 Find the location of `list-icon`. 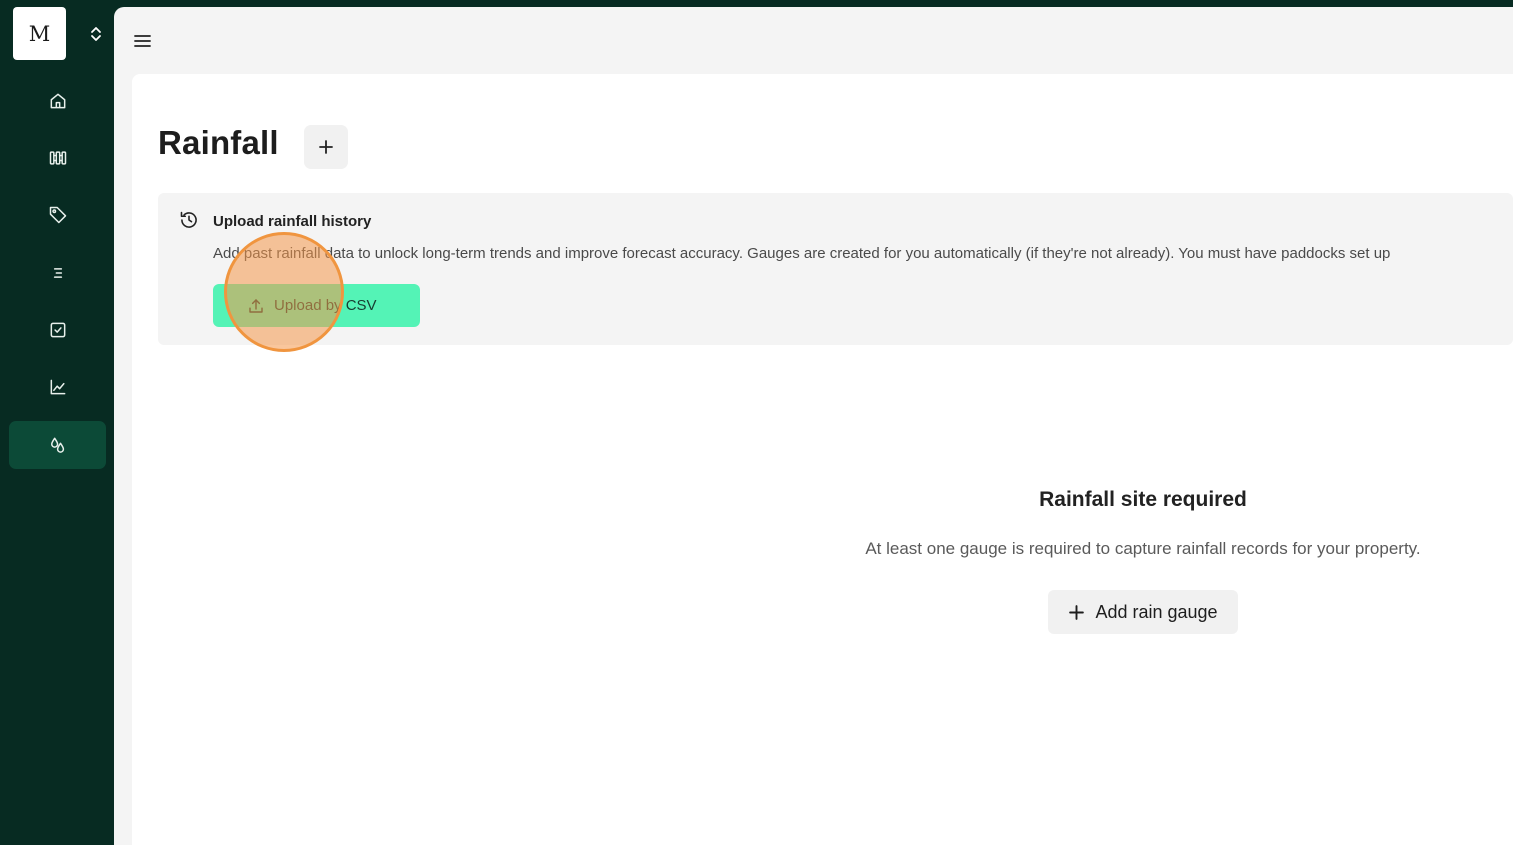

list-icon is located at coordinates (57, 273).